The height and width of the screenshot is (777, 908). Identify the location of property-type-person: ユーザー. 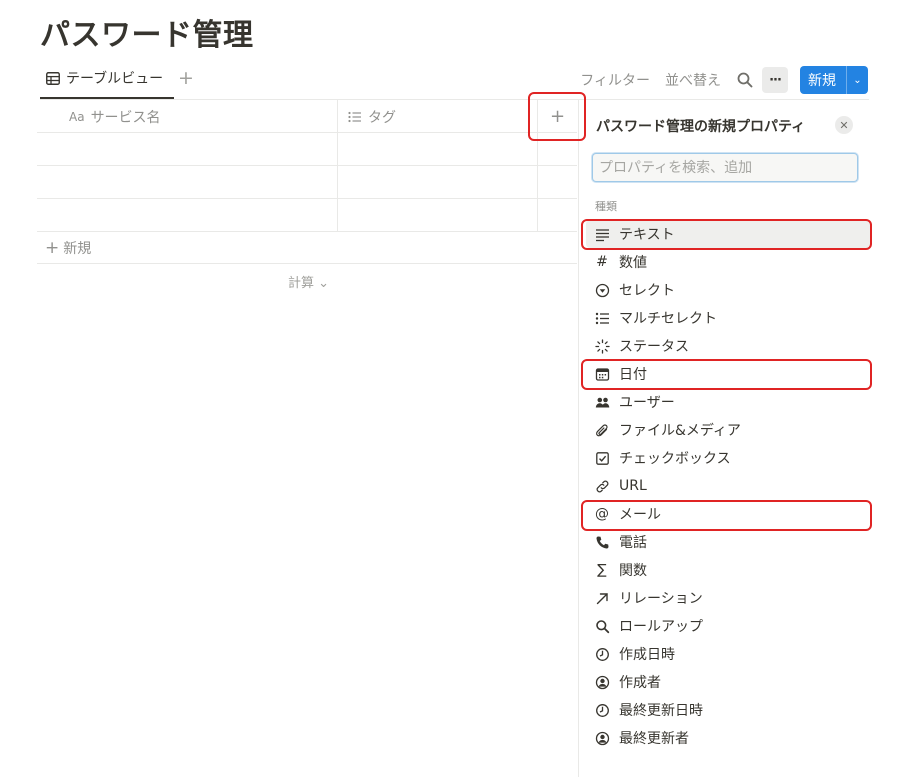
(729, 402).